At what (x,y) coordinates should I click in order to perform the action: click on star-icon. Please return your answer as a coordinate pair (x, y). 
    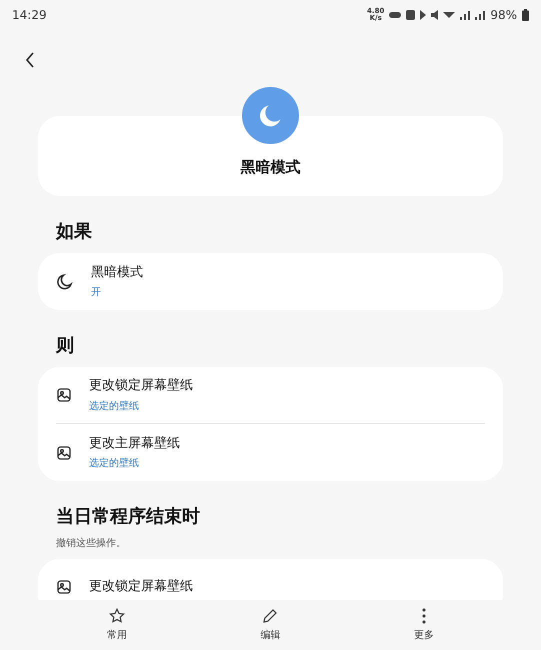
    Looking at the image, I should click on (117, 616).